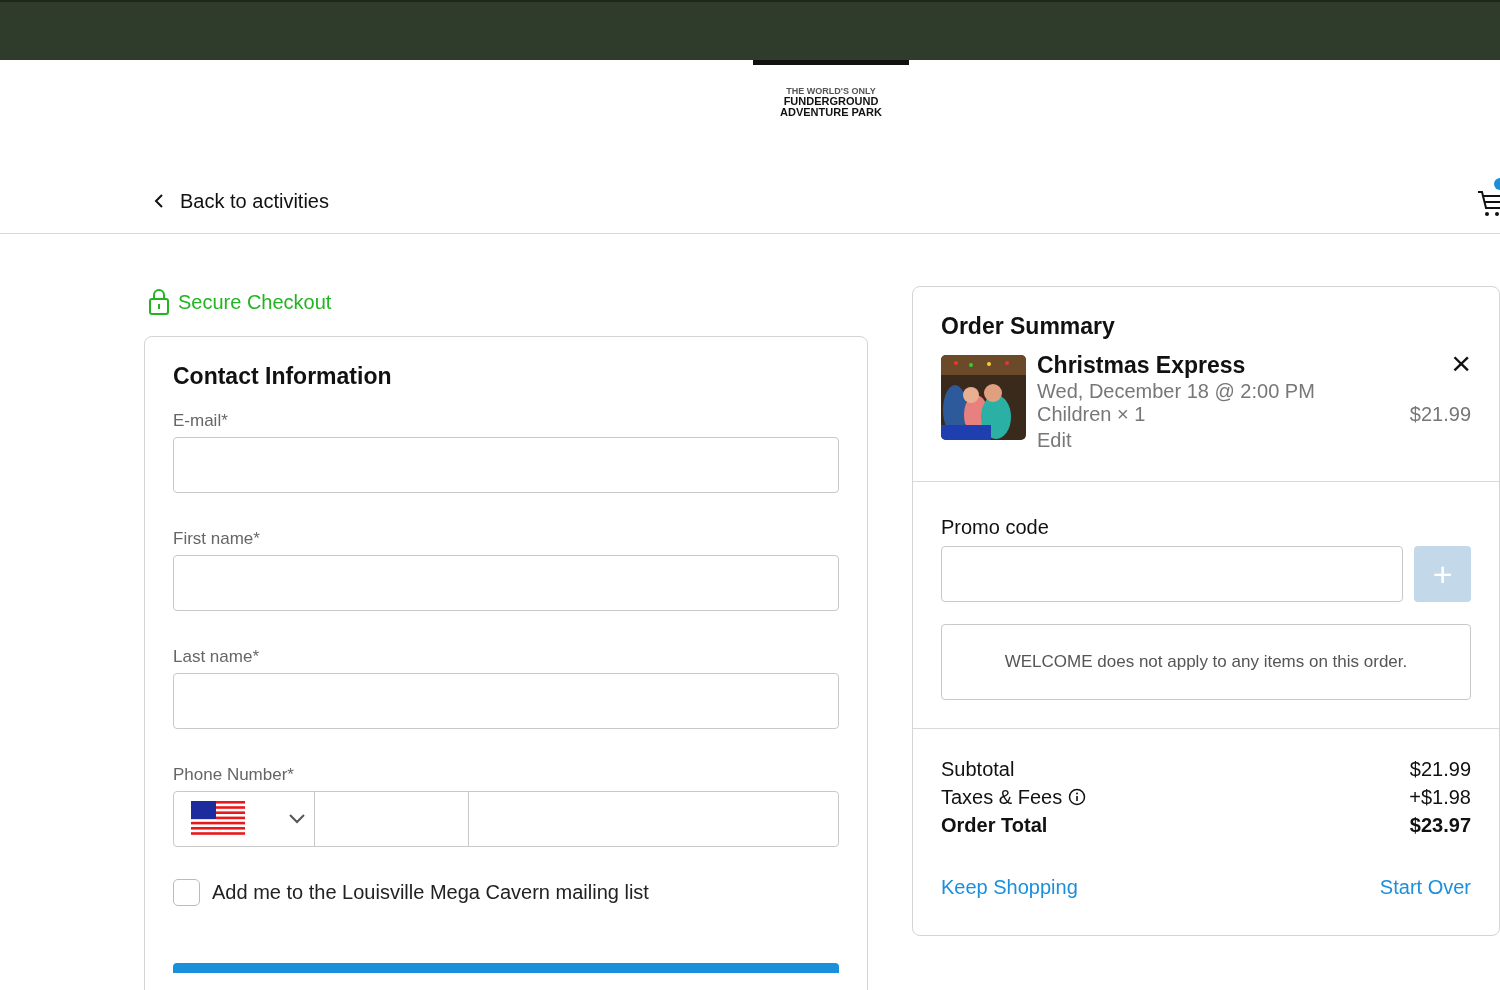  I want to click on promo-code-label: Promo code, so click(995, 527).